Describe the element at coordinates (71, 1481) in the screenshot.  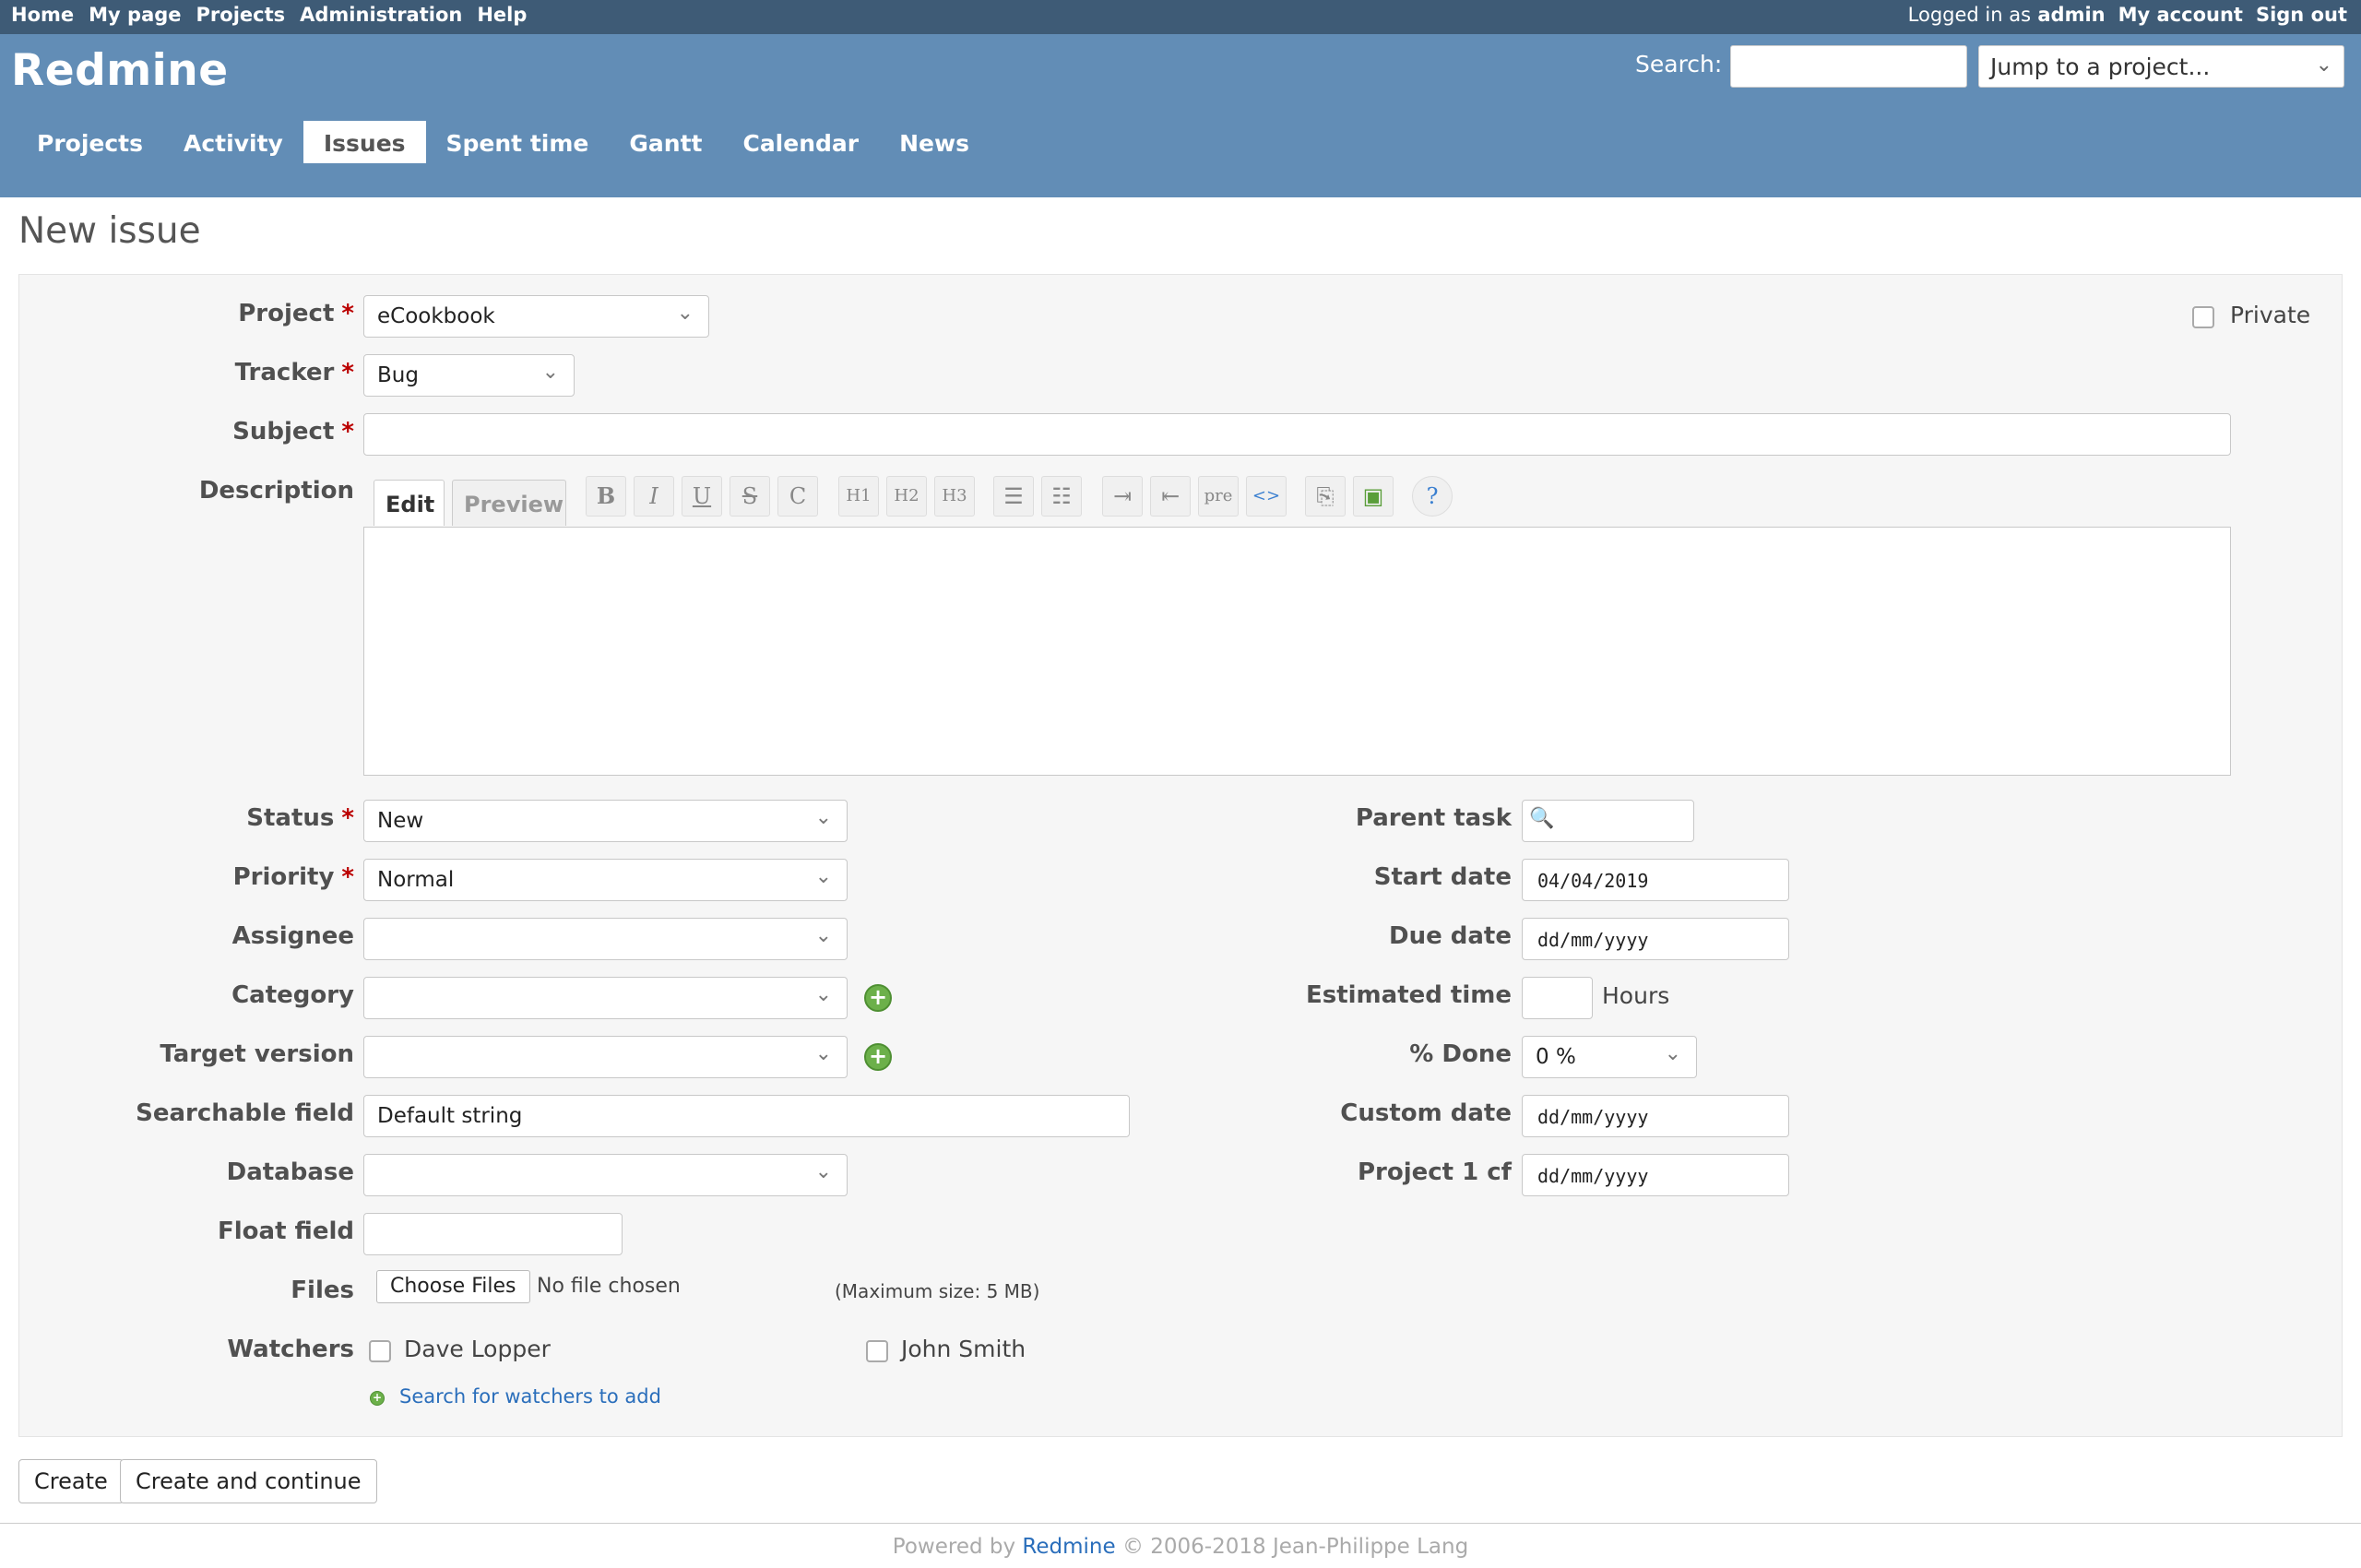
I see `create-button: Create` at that location.